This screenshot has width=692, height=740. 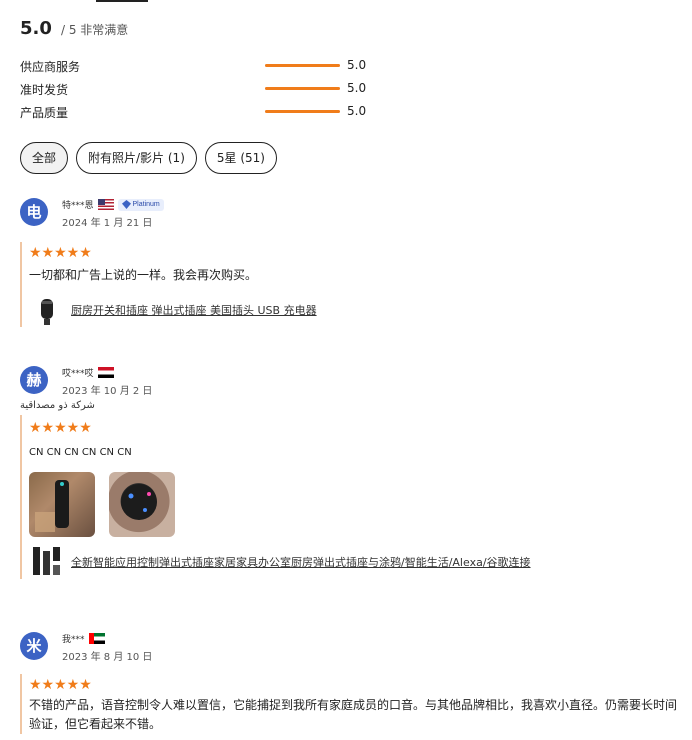 What do you see at coordinates (50, 67) in the screenshot?
I see `rating-label: 供应商服务` at bounding box center [50, 67].